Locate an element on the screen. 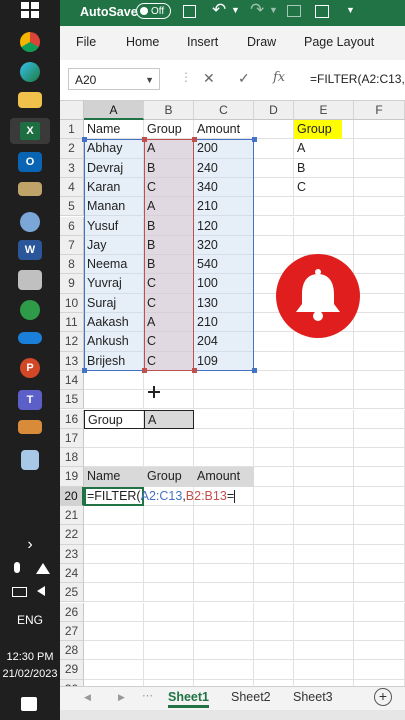  row-header-4: 4 is located at coordinates (72, 187).